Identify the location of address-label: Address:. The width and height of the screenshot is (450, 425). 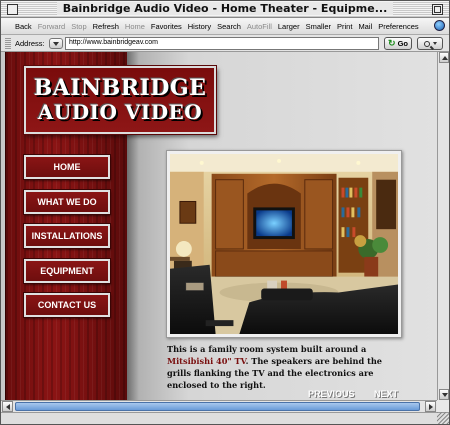
(30, 43).